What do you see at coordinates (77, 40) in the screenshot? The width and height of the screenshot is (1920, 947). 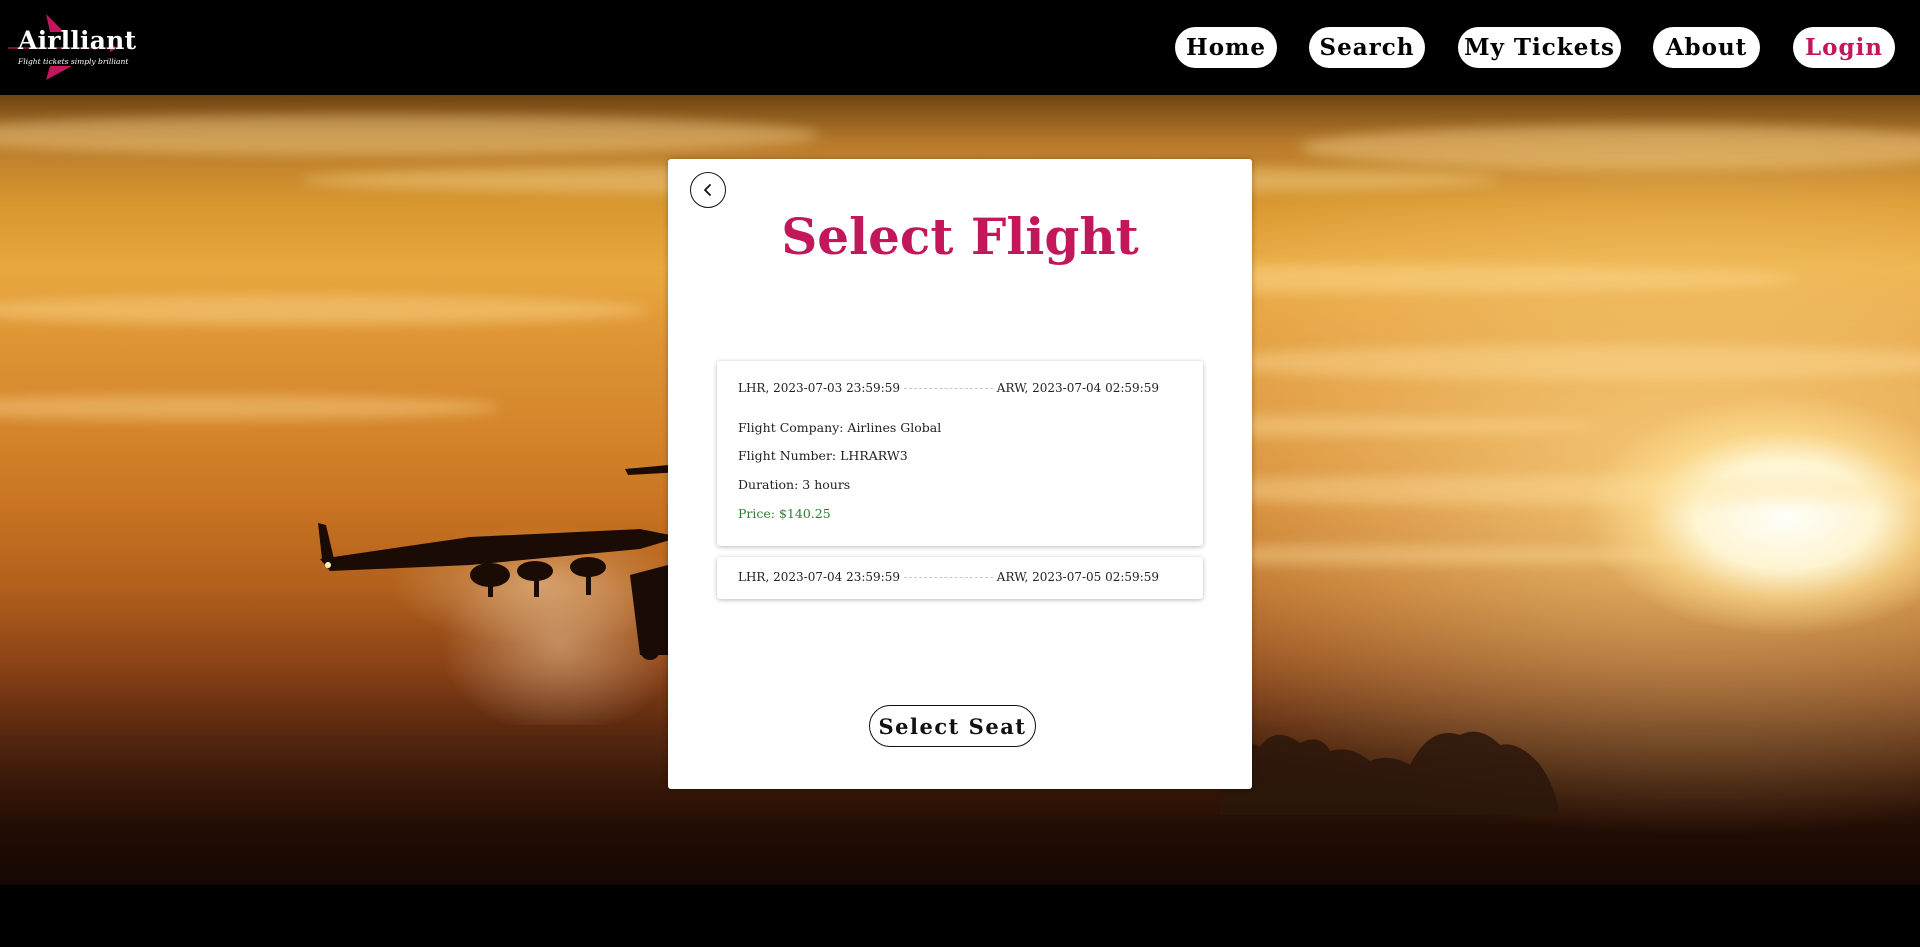 I see `logo-title: Airlliant` at bounding box center [77, 40].